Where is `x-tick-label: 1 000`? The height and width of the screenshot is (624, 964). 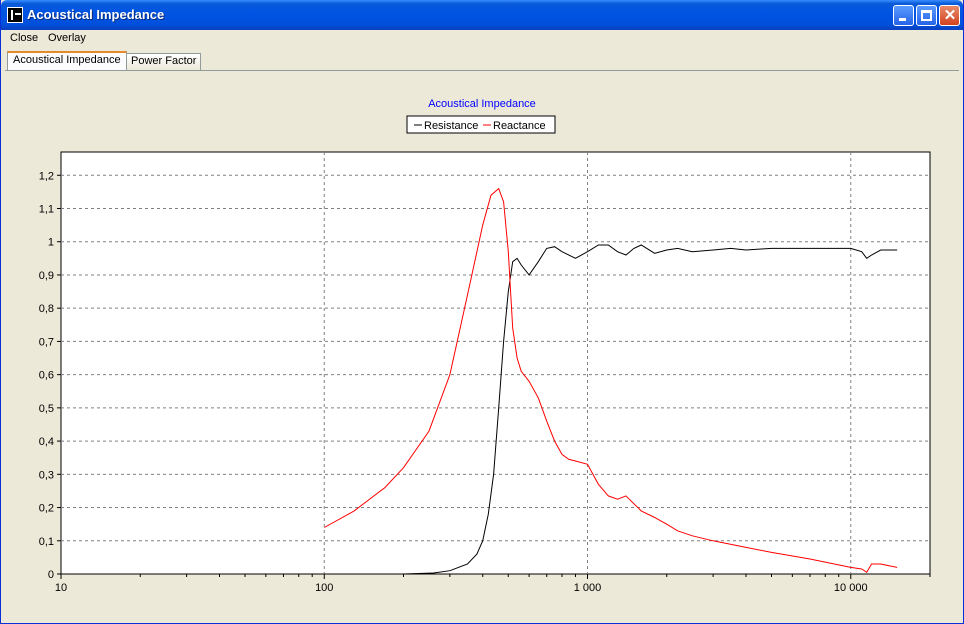 x-tick-label: 1 000 is located at coordinates (588, 588).